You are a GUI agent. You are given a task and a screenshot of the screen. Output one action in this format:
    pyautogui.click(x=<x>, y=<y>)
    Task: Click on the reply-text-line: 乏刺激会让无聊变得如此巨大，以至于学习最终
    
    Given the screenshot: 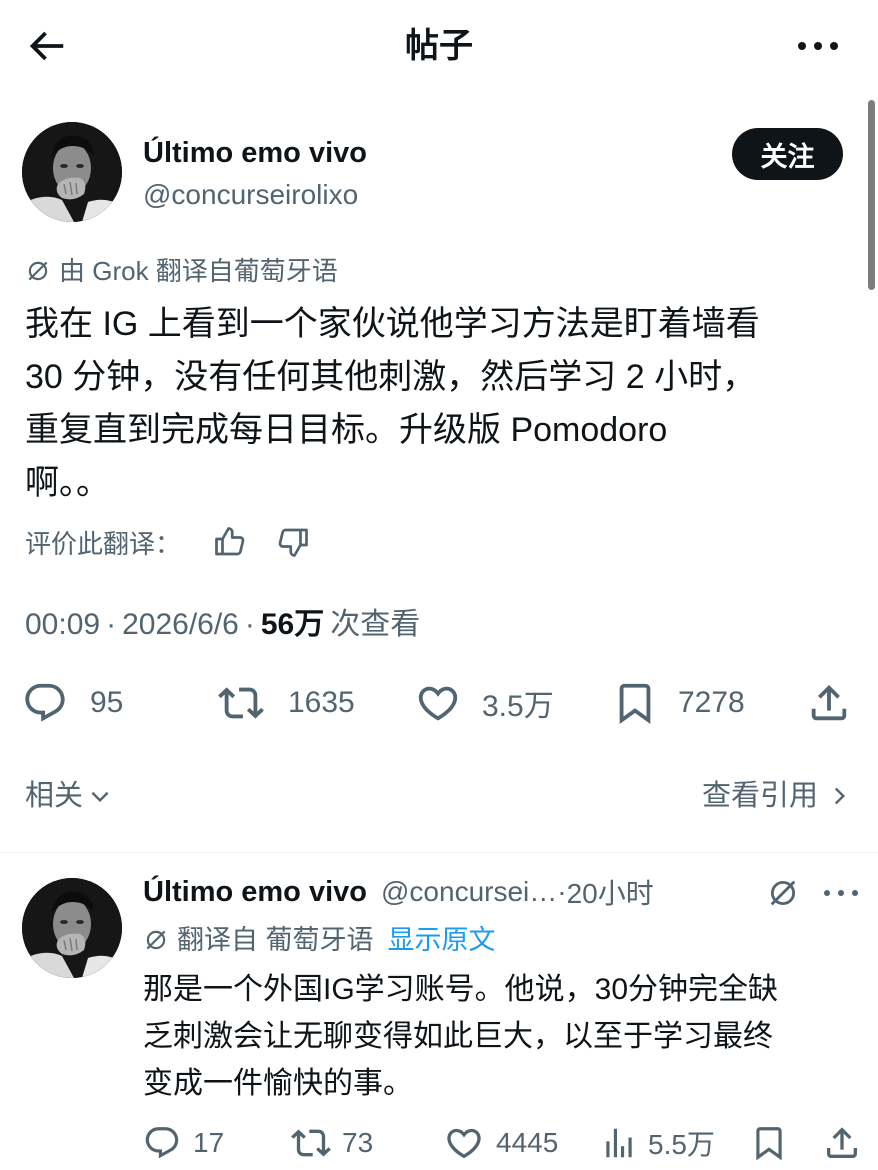 What is the action you would take?
    pyautogui.click(x=458, y=1036)
    